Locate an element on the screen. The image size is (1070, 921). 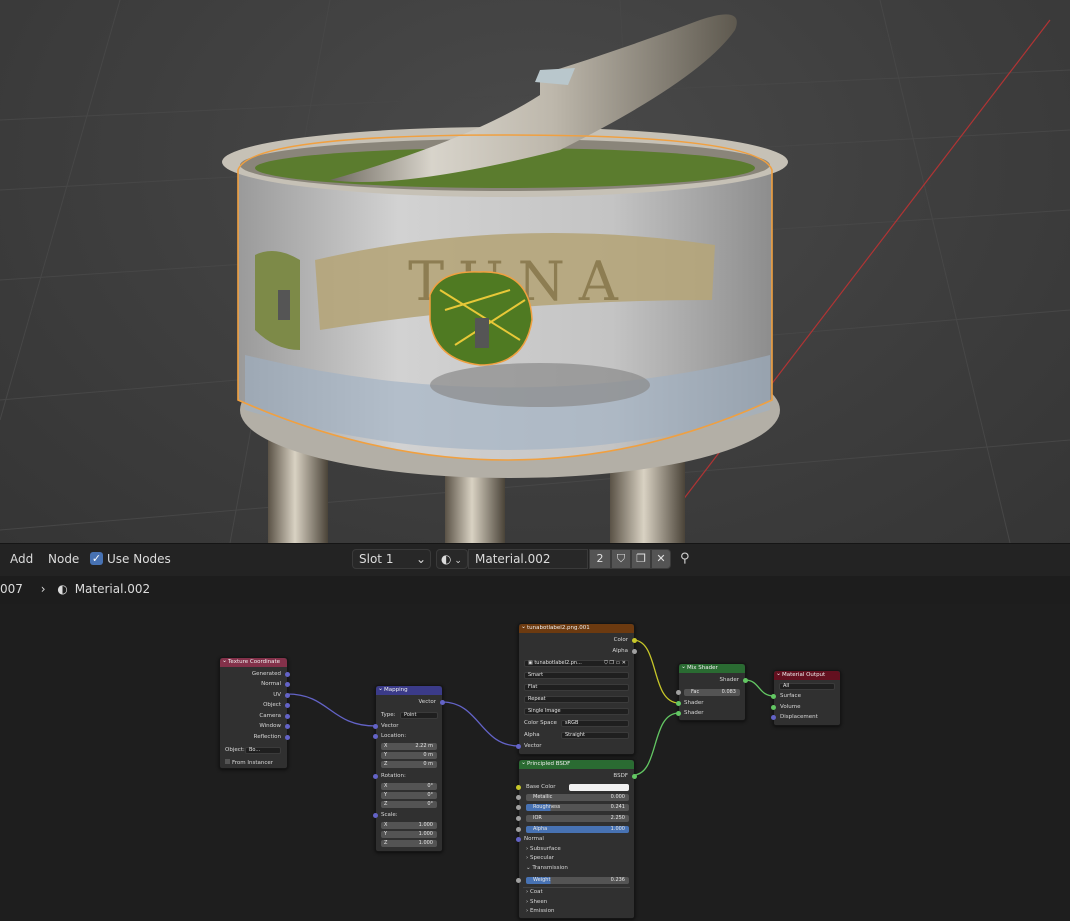
scale-x-field: X 1.000 is located at coordinates (409, 825).